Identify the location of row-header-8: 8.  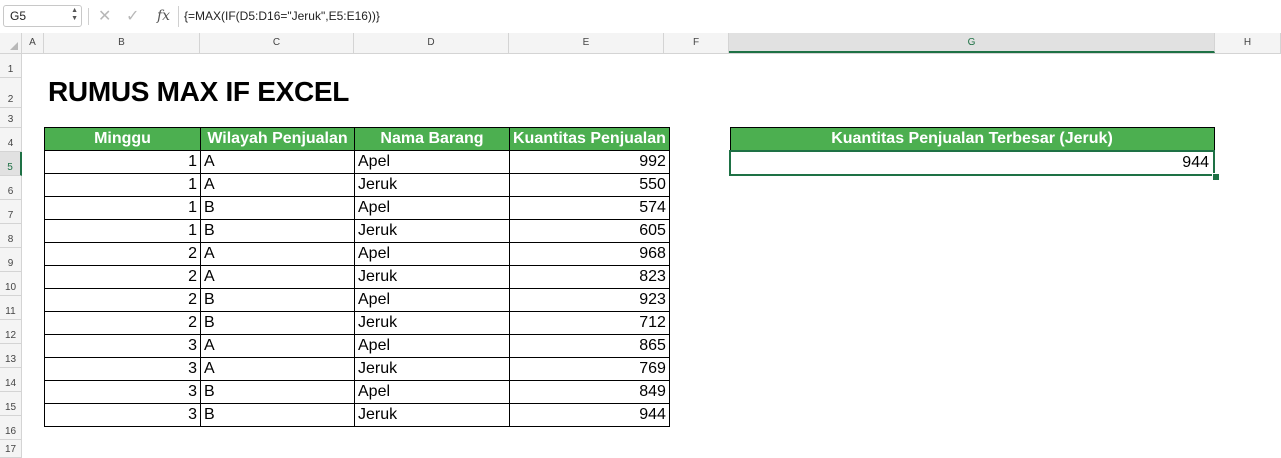
(11, 236).